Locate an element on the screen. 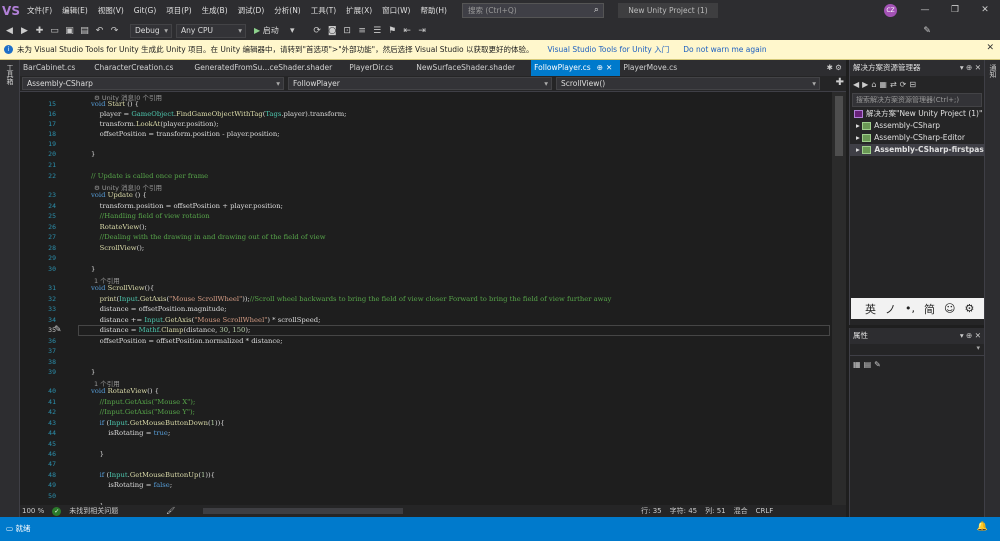  solution-search-input: 搜索解决方案资源管理器(Ctrl+;) is located at coordinates (917, 100).